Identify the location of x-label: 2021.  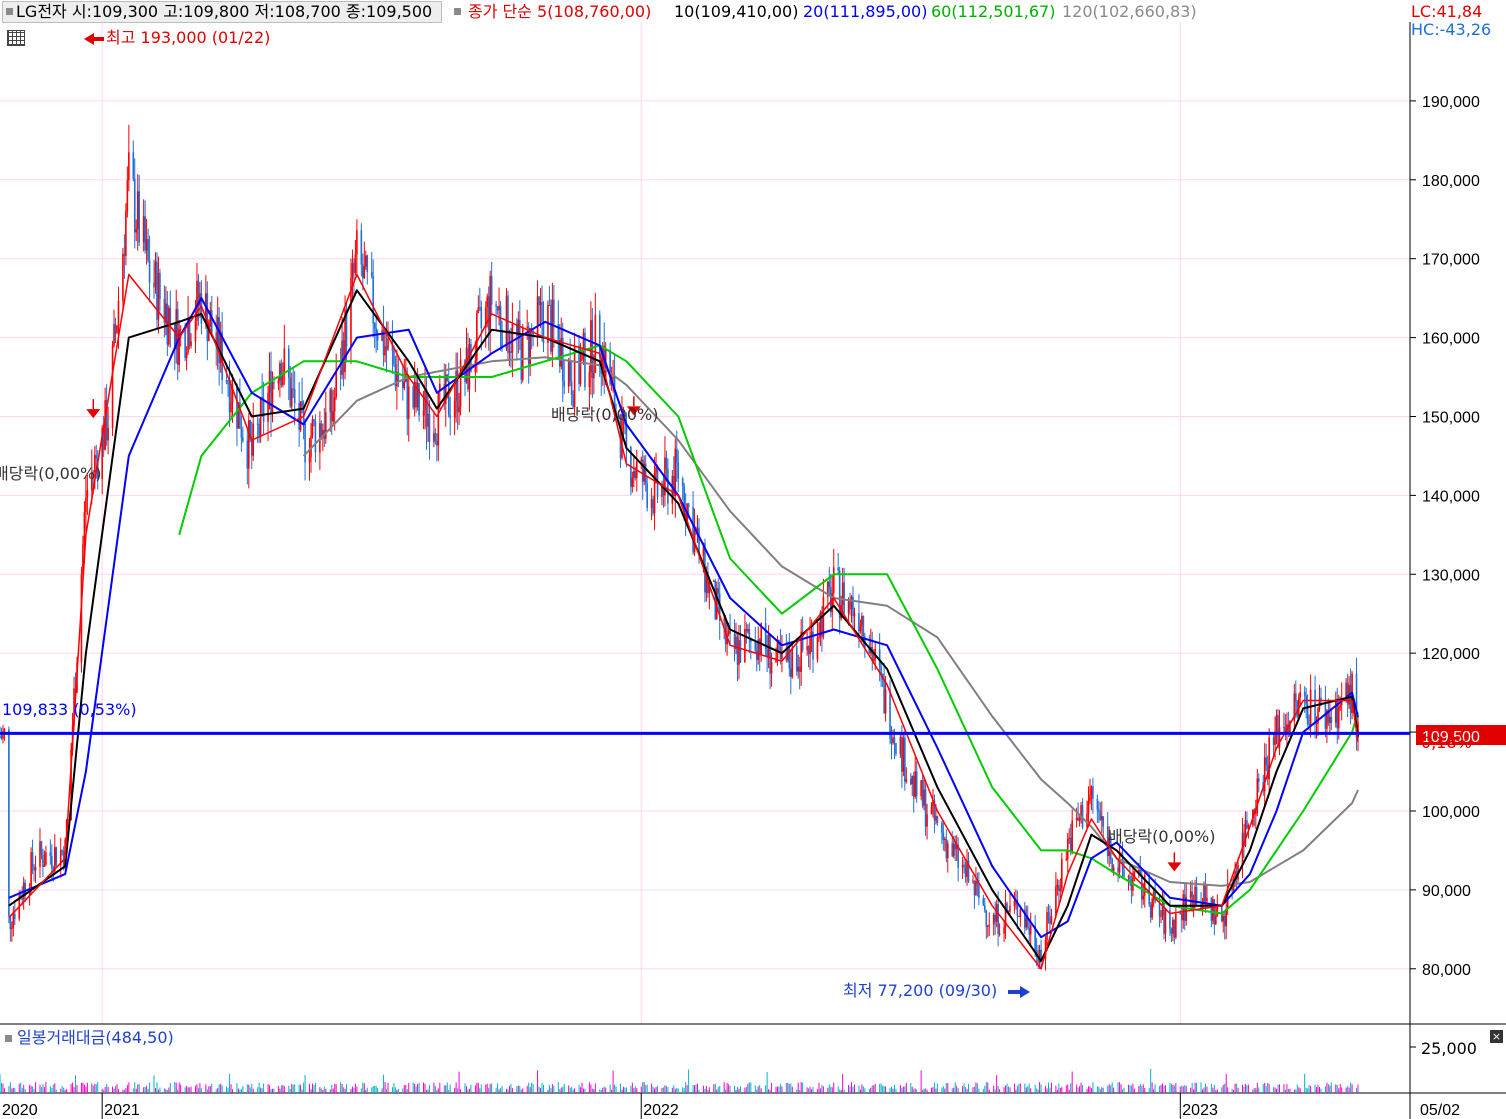
(122, 1110).